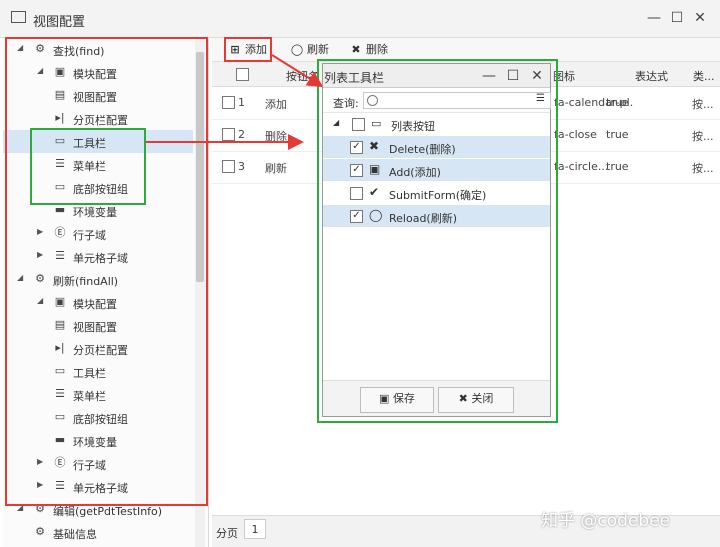  I want to click on watermark: 知乎 @codebee, so click(606, 521).